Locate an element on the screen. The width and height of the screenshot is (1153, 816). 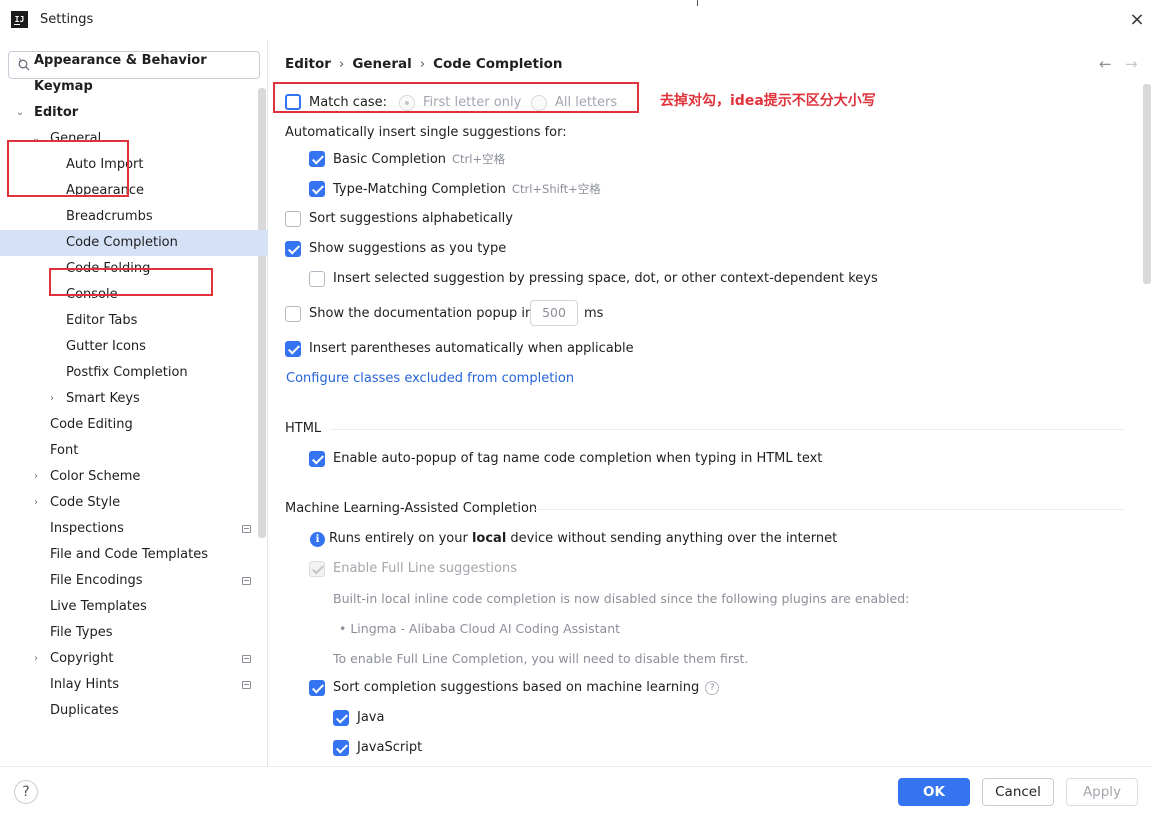
sidebar-item-inspections: Inspections is located at coordinates (134, 529).